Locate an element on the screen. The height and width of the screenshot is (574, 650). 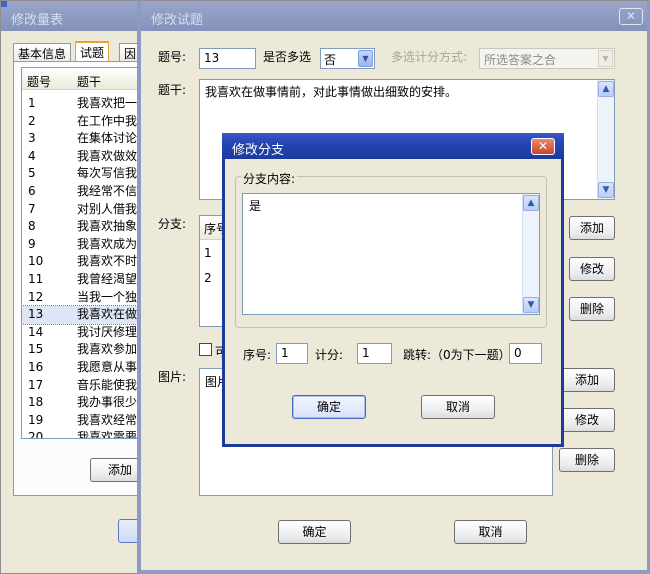
tab-basic-info: 基本信息 is located at coordinates (42, 52).